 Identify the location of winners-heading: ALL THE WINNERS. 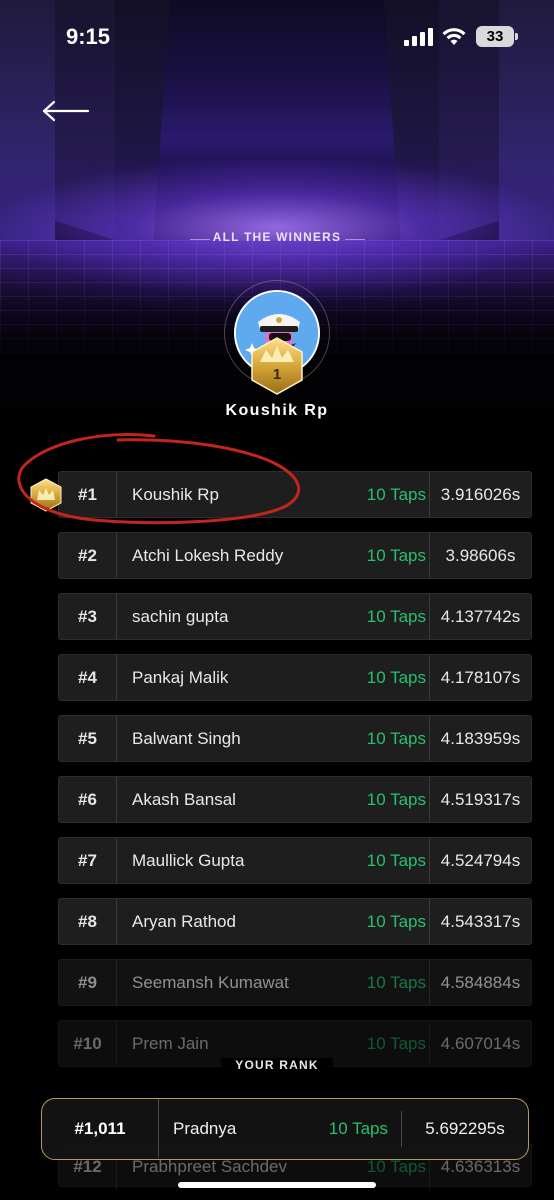
(277, 240).